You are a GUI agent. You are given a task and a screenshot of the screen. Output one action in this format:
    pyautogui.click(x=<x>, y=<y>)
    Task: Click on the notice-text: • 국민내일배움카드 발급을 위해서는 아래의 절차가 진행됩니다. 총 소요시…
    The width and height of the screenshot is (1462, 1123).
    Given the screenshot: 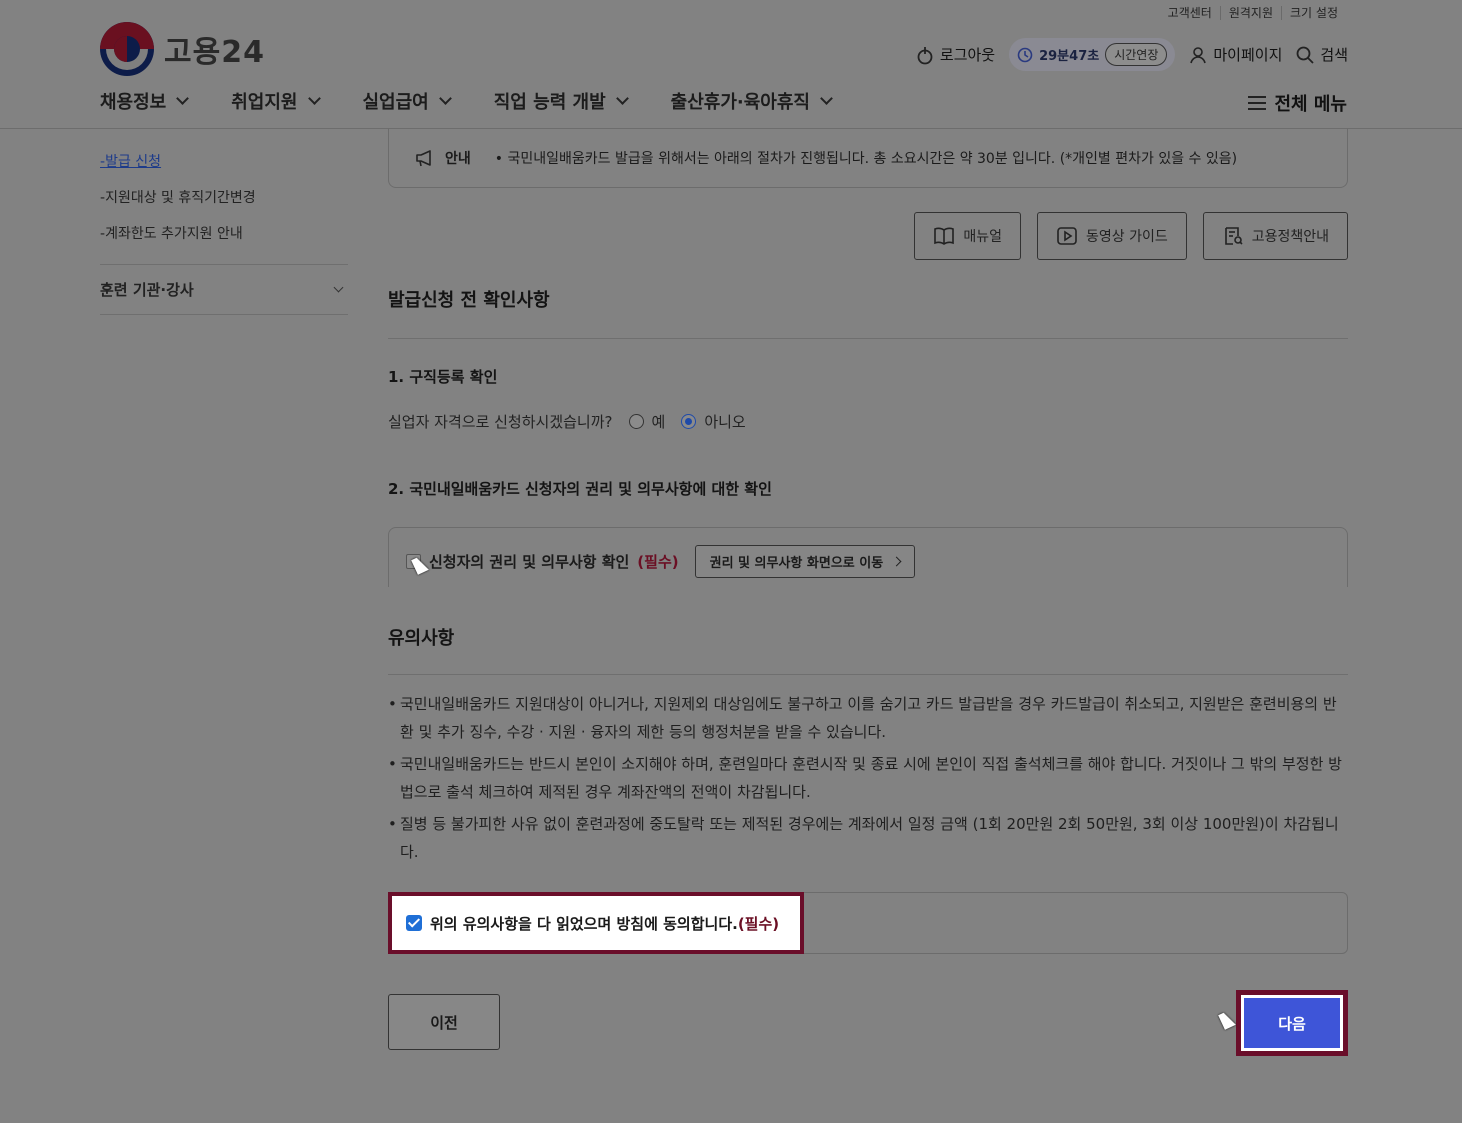 What is the action you would take?
    pyautogui.click(x=866, y=158)
    